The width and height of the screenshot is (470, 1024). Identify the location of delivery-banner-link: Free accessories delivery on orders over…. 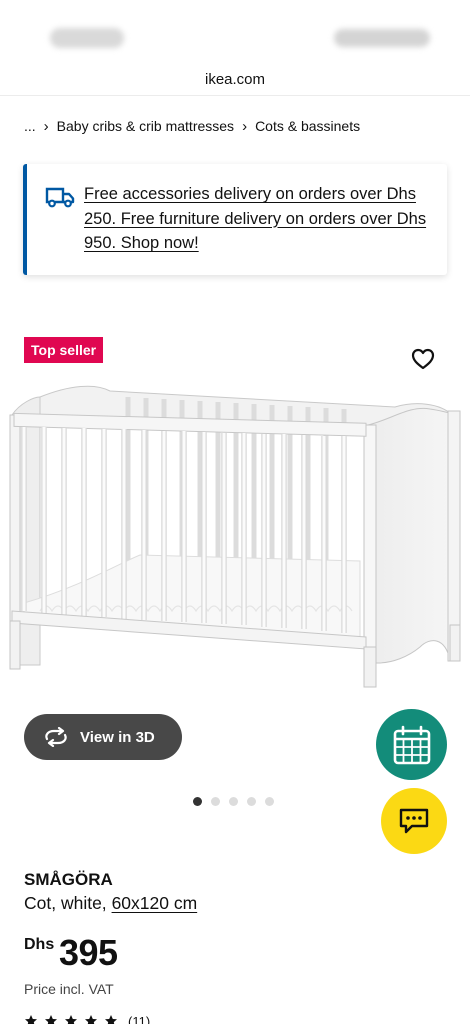
(261, 219).